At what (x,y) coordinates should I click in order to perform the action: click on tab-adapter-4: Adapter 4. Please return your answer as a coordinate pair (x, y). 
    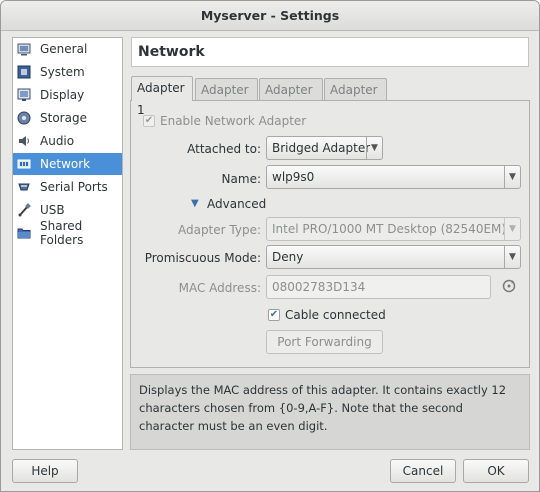
    Looking at the image, I should click on (355, 98).